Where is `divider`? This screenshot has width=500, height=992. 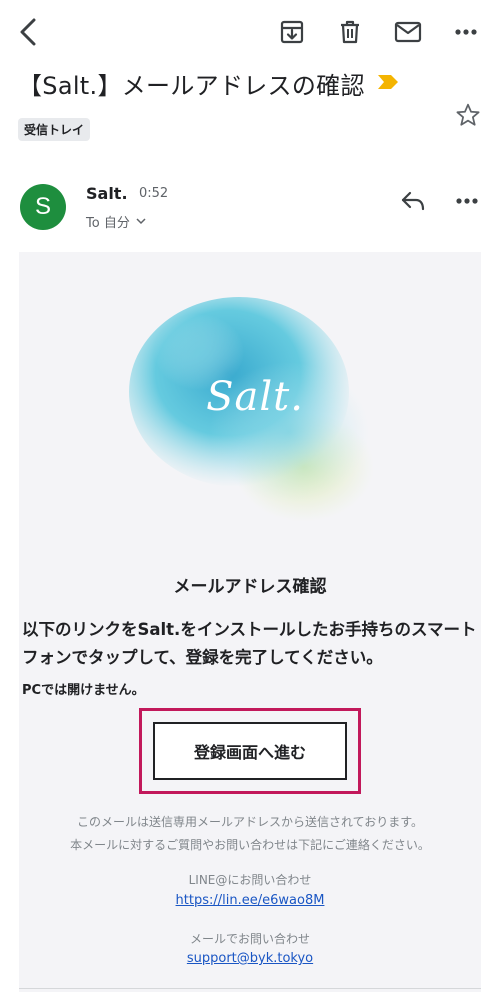
divider is located at coordinates (250, 988).